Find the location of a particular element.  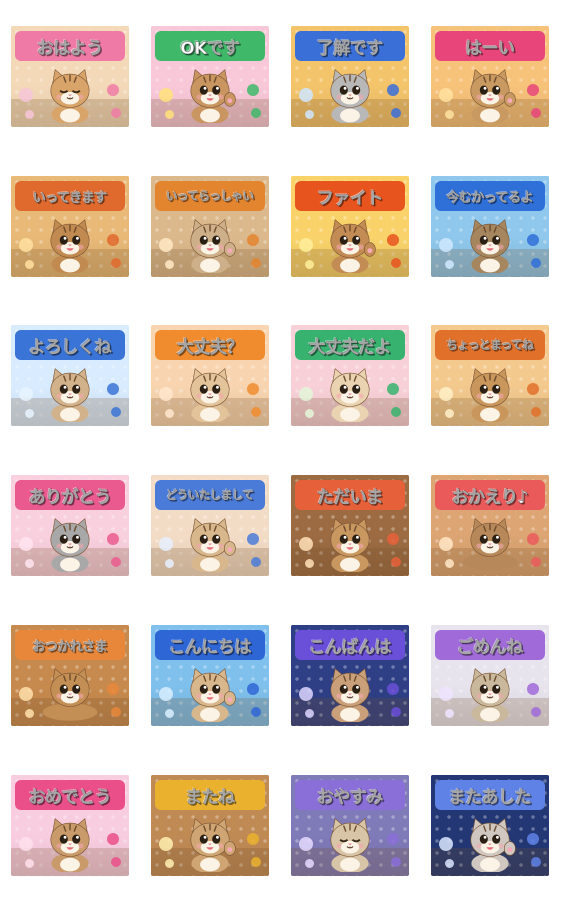

sticker-caption: ただいま is located at coordinates (350, 495).